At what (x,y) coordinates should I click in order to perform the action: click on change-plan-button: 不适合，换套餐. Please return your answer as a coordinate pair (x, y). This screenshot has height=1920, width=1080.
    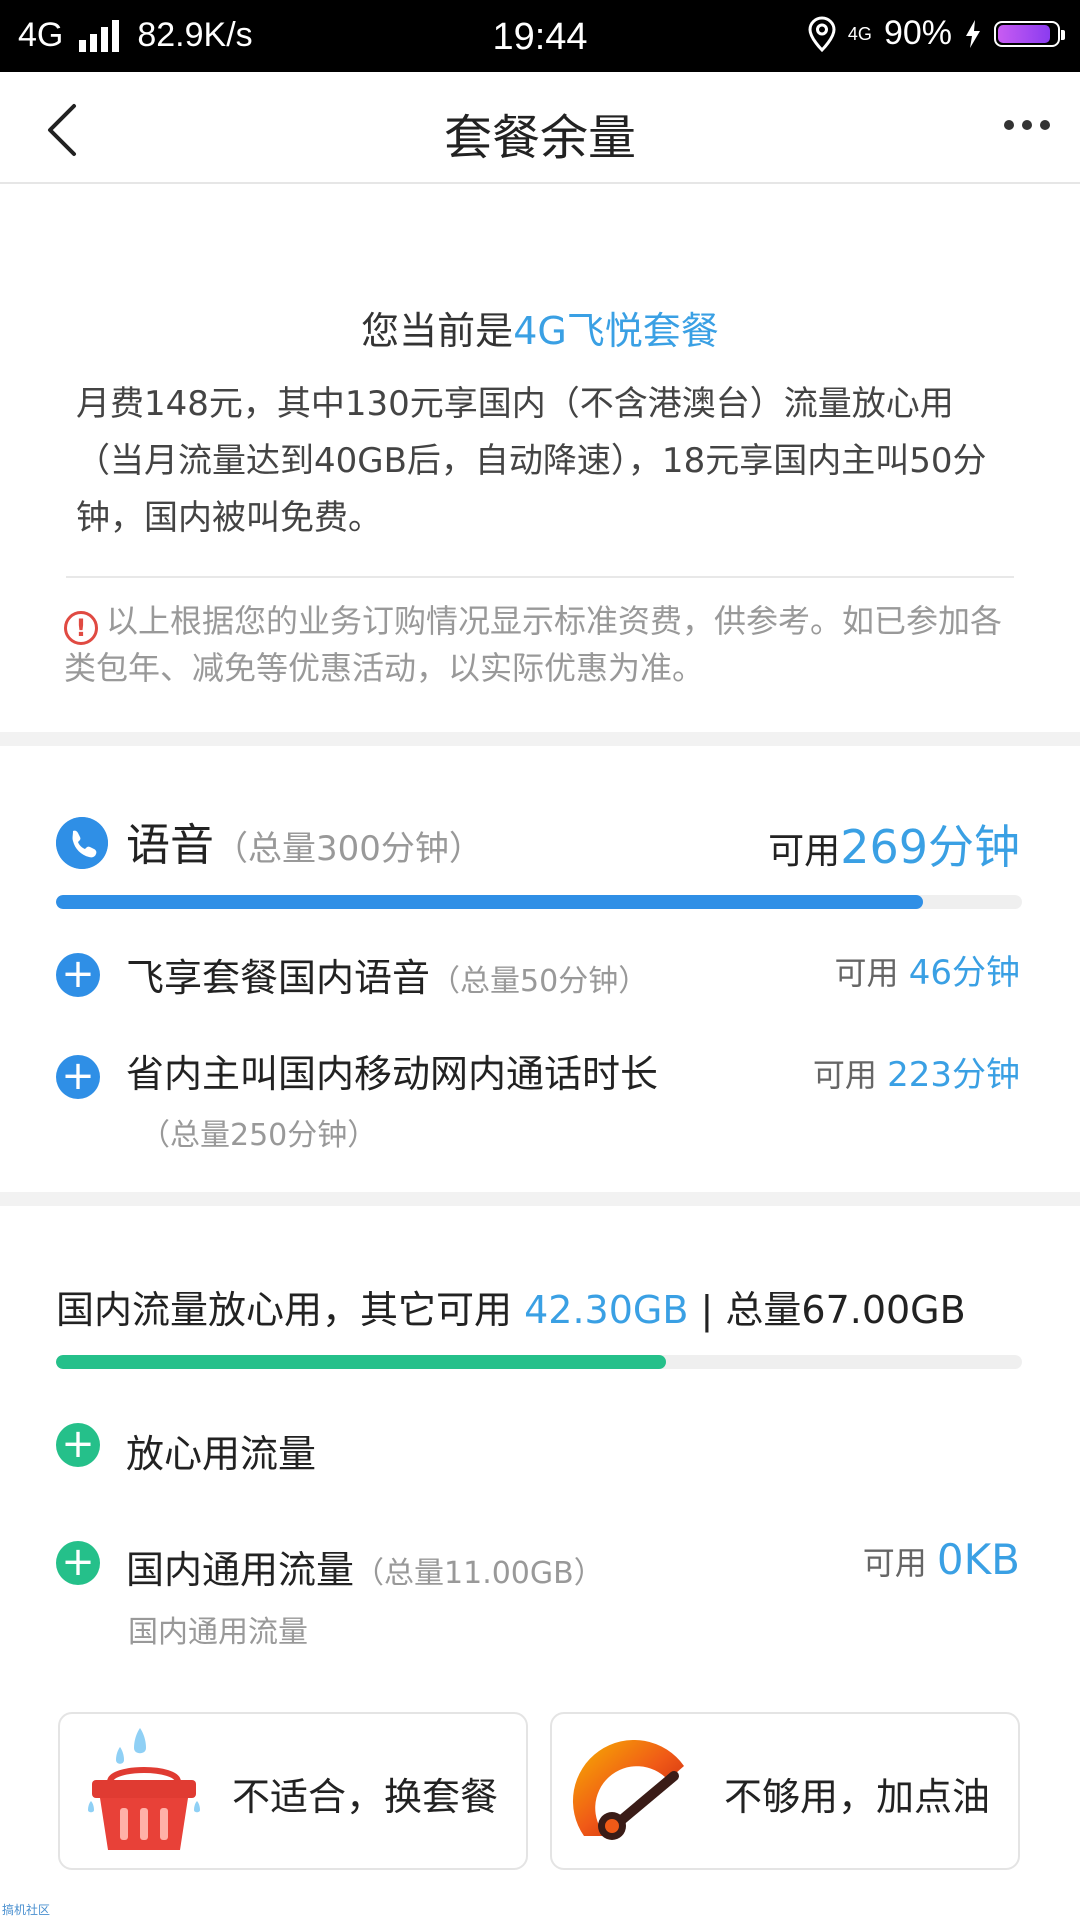
    Looking at the image, I should click on (293, 1791).